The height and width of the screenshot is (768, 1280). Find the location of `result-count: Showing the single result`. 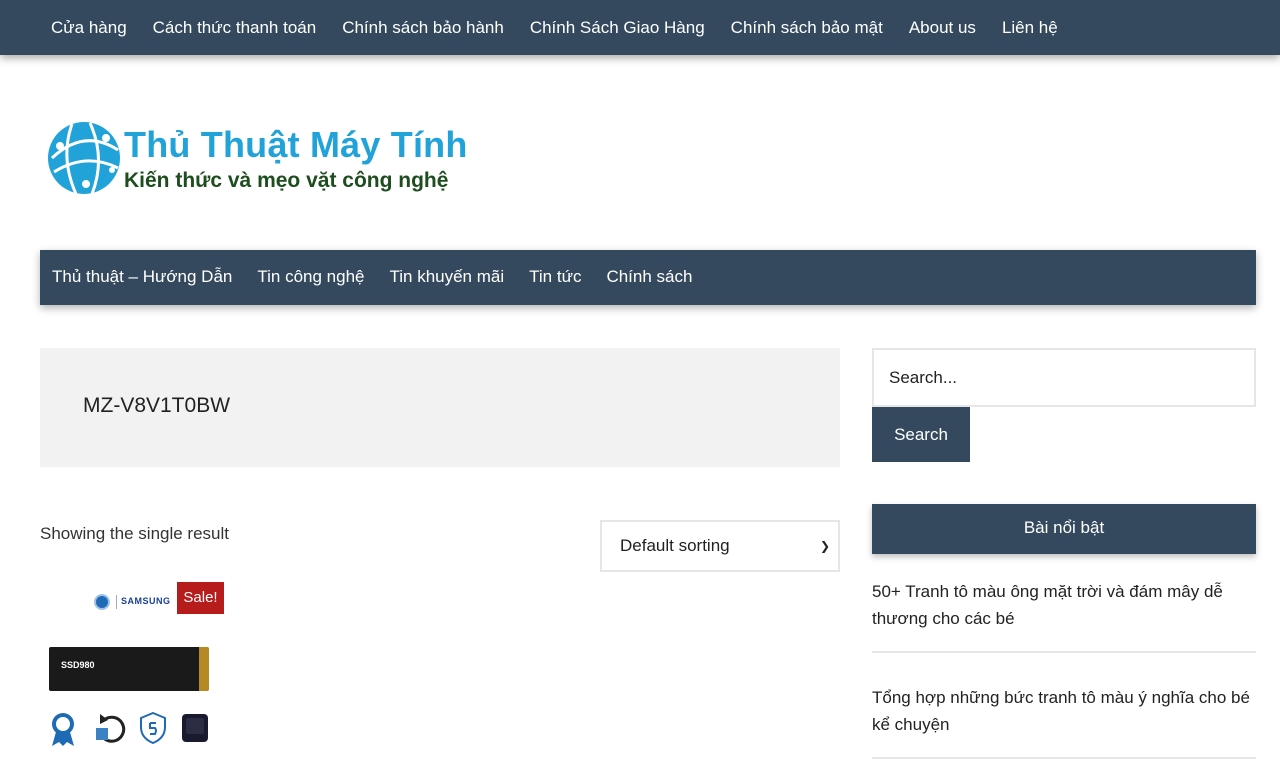

result-count: Showing the single result is located at coordinates (135, 533).